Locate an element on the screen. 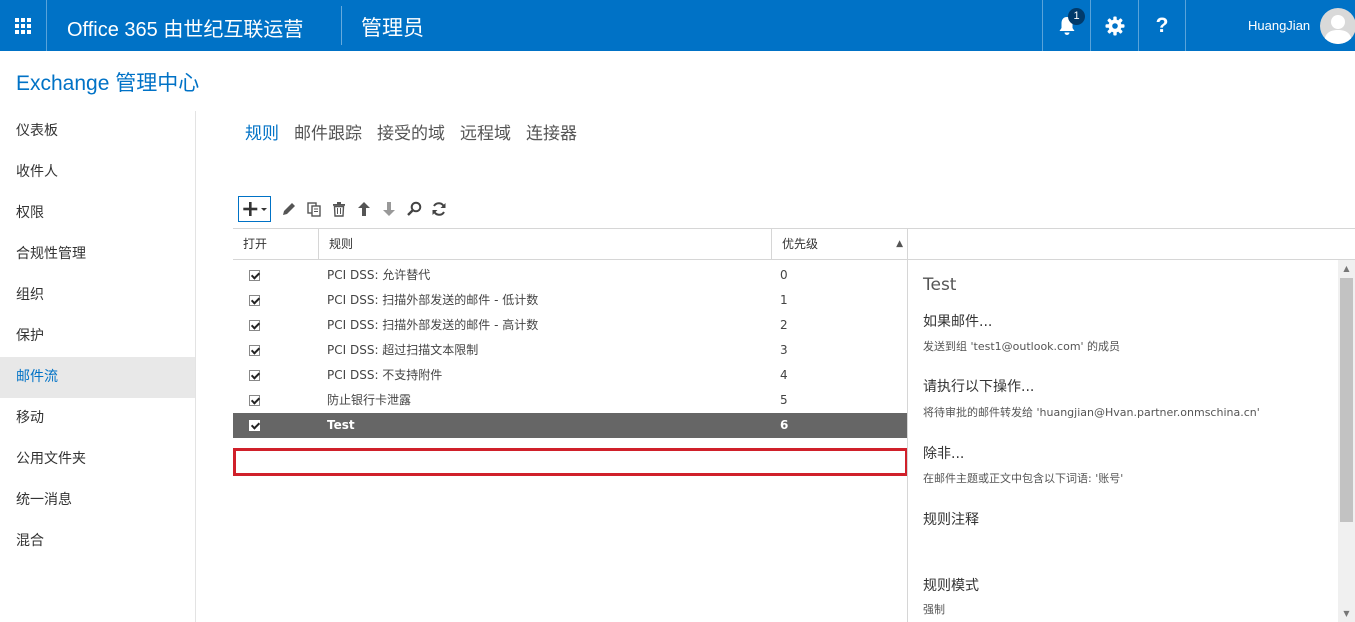 The width and height of the screenshot is (1355, 622). copy-icon is located at coordinates (314, 209).